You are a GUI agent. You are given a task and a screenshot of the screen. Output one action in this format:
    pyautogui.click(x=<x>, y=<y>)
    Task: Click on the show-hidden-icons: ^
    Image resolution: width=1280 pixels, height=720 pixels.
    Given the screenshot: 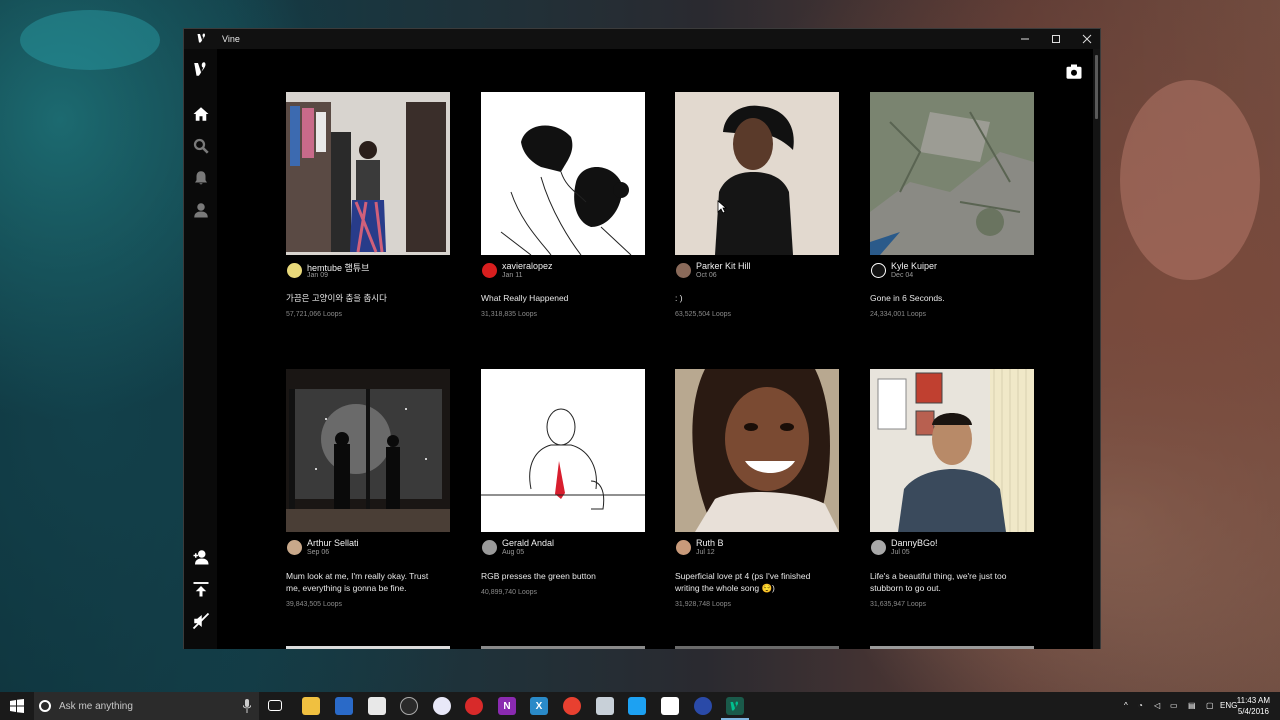 What is the action you would take?
    pyautogui.click(x=1126, y=705)
    